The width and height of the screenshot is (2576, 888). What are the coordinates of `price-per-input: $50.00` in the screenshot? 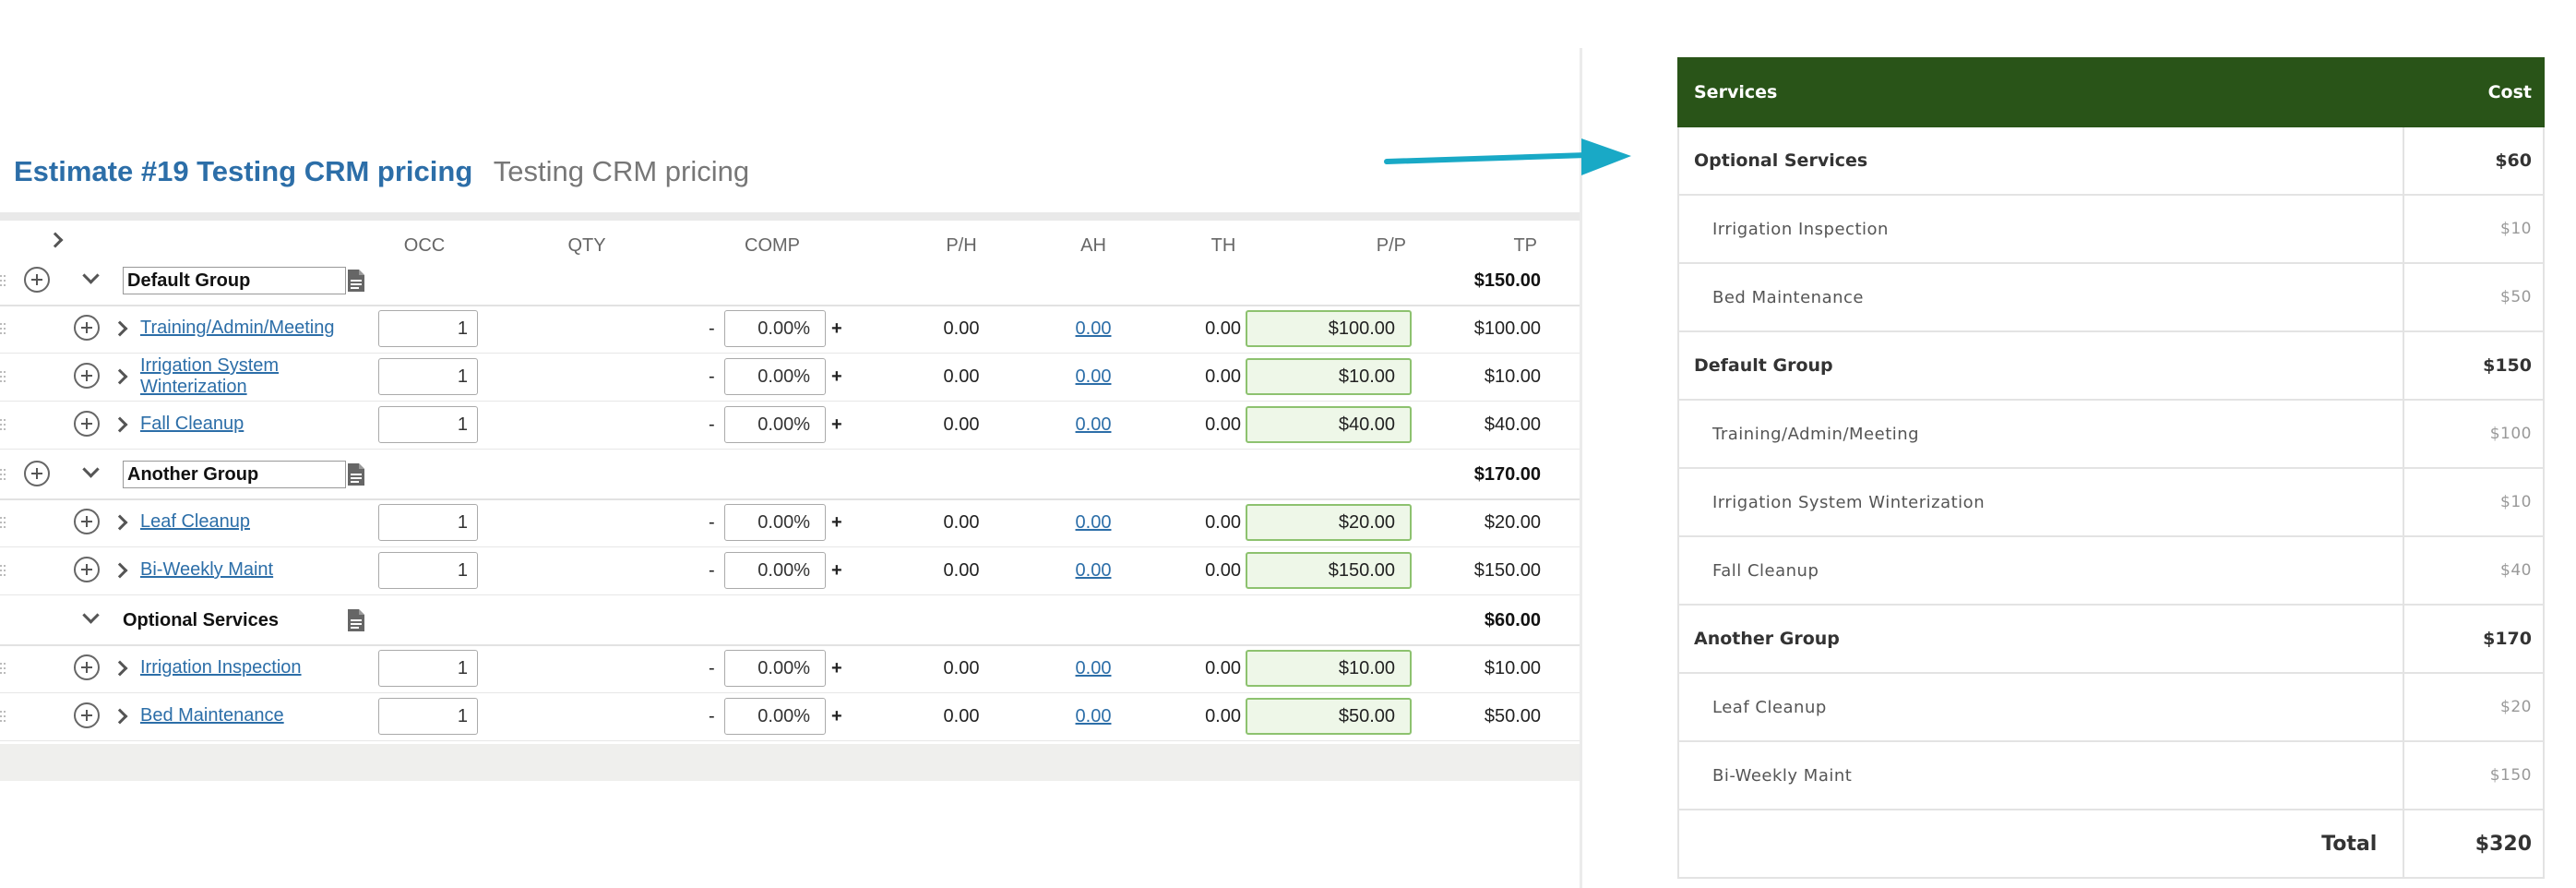 It's located at (1329, 716).